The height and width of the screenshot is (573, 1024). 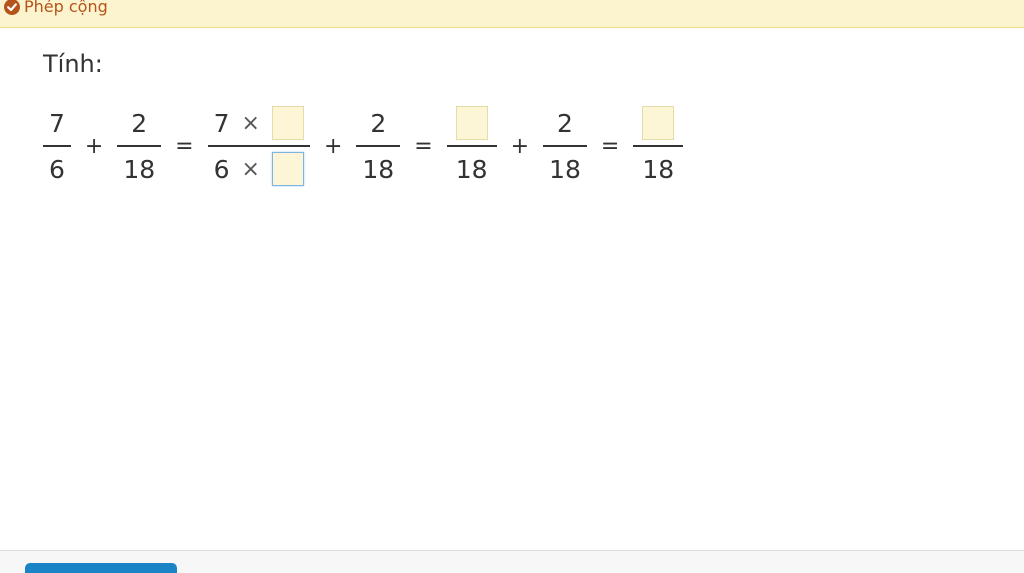 What do you see at coordinates (258, 146) in the screenshot?
I see `fraction-3-expanded: 7 × 6 ×` at bounding box center [258, 146].